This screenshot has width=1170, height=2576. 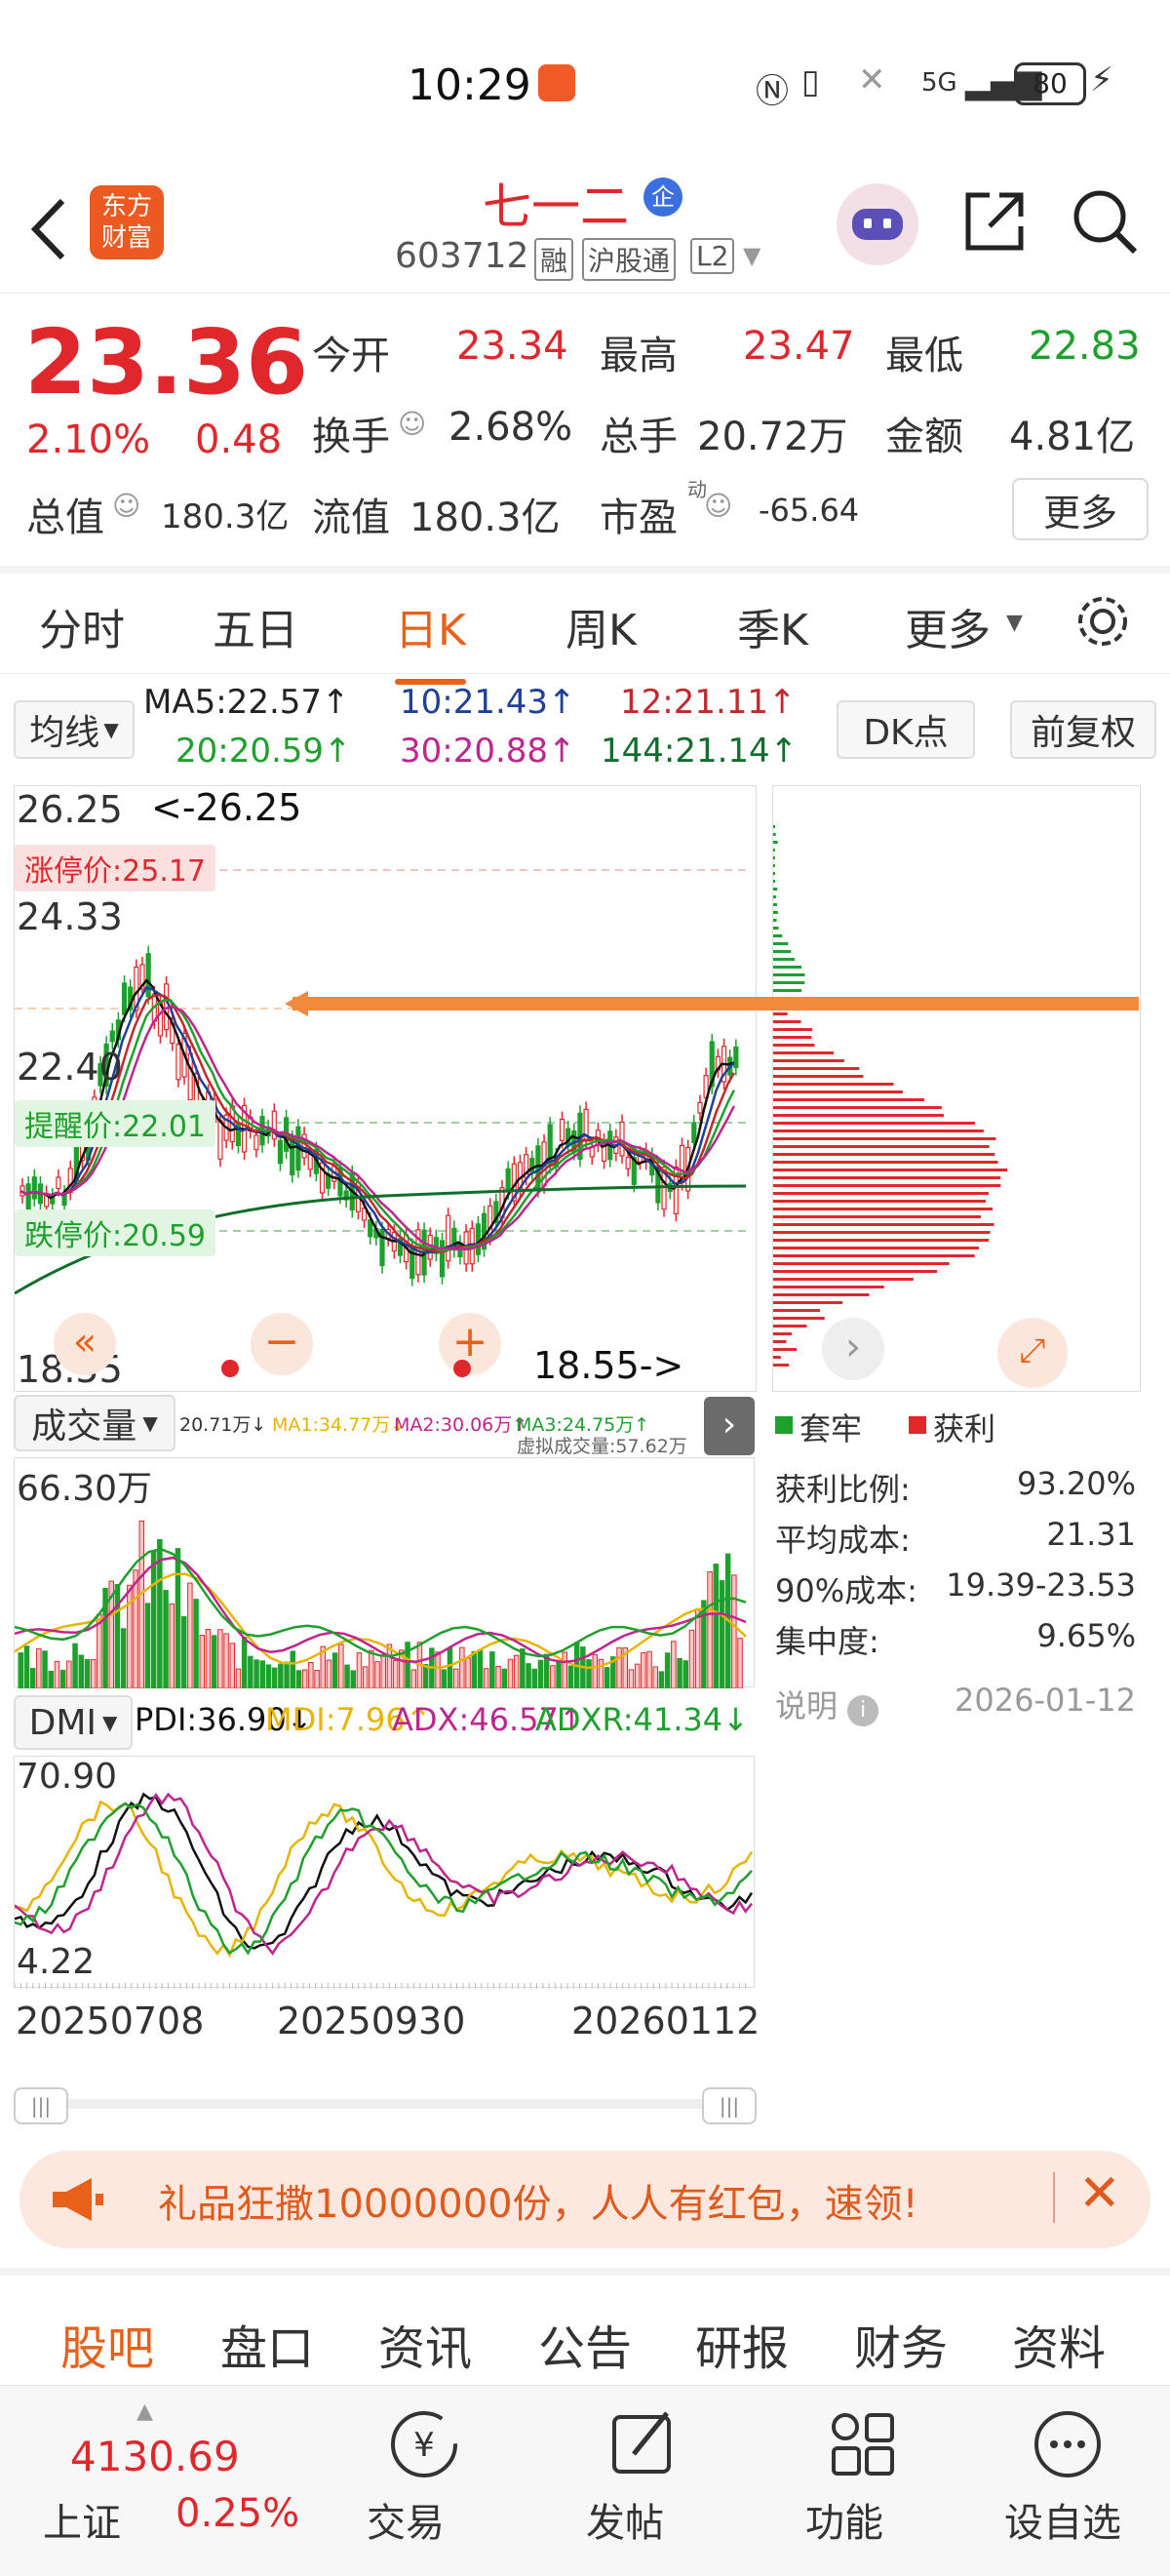 I want to click on info-icon: i, so click(x=863, y=1710).